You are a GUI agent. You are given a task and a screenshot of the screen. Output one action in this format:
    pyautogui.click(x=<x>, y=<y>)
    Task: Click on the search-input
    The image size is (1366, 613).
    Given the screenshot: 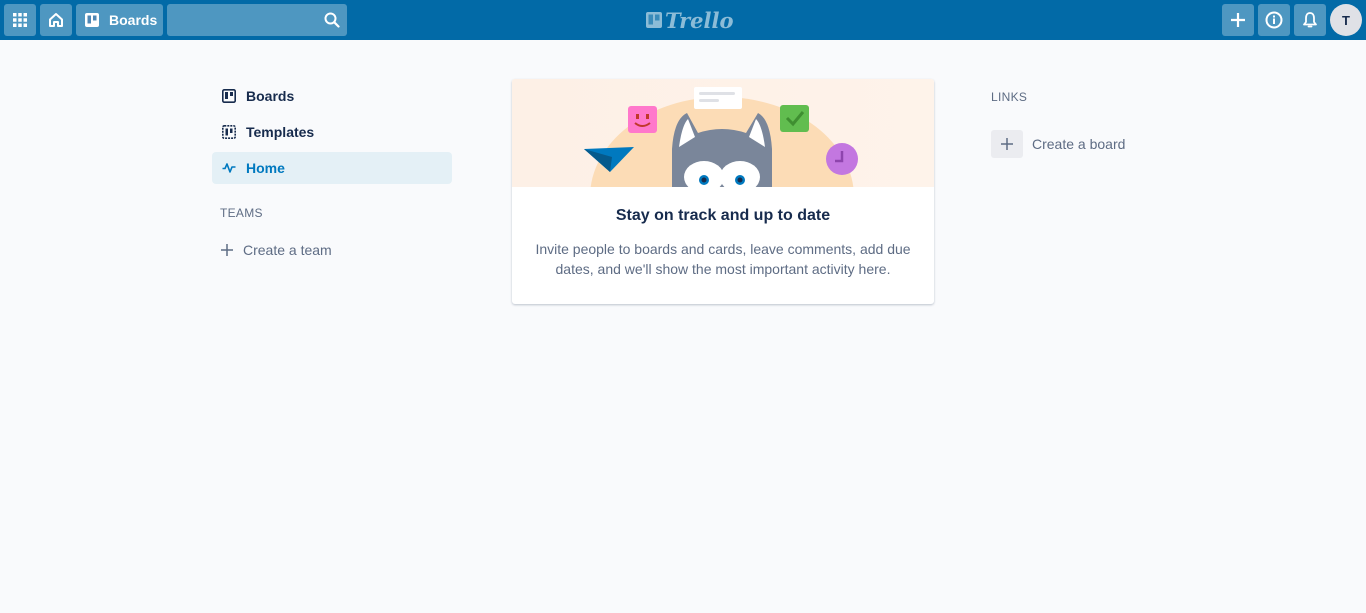 What is the action you would take?
    pyautogui.click(x=257, y=20)
    